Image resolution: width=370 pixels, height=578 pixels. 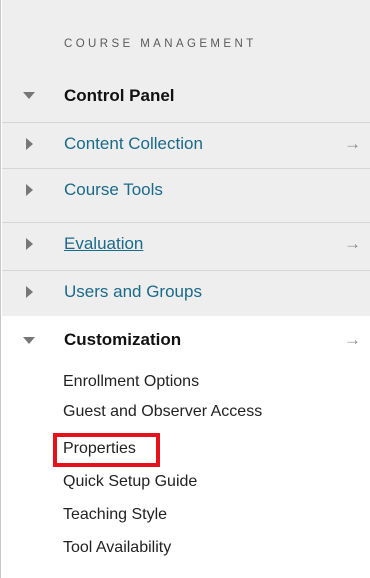 I want to click on menu-item-evaluation: Evaluation →, so click(x=186, y=243).